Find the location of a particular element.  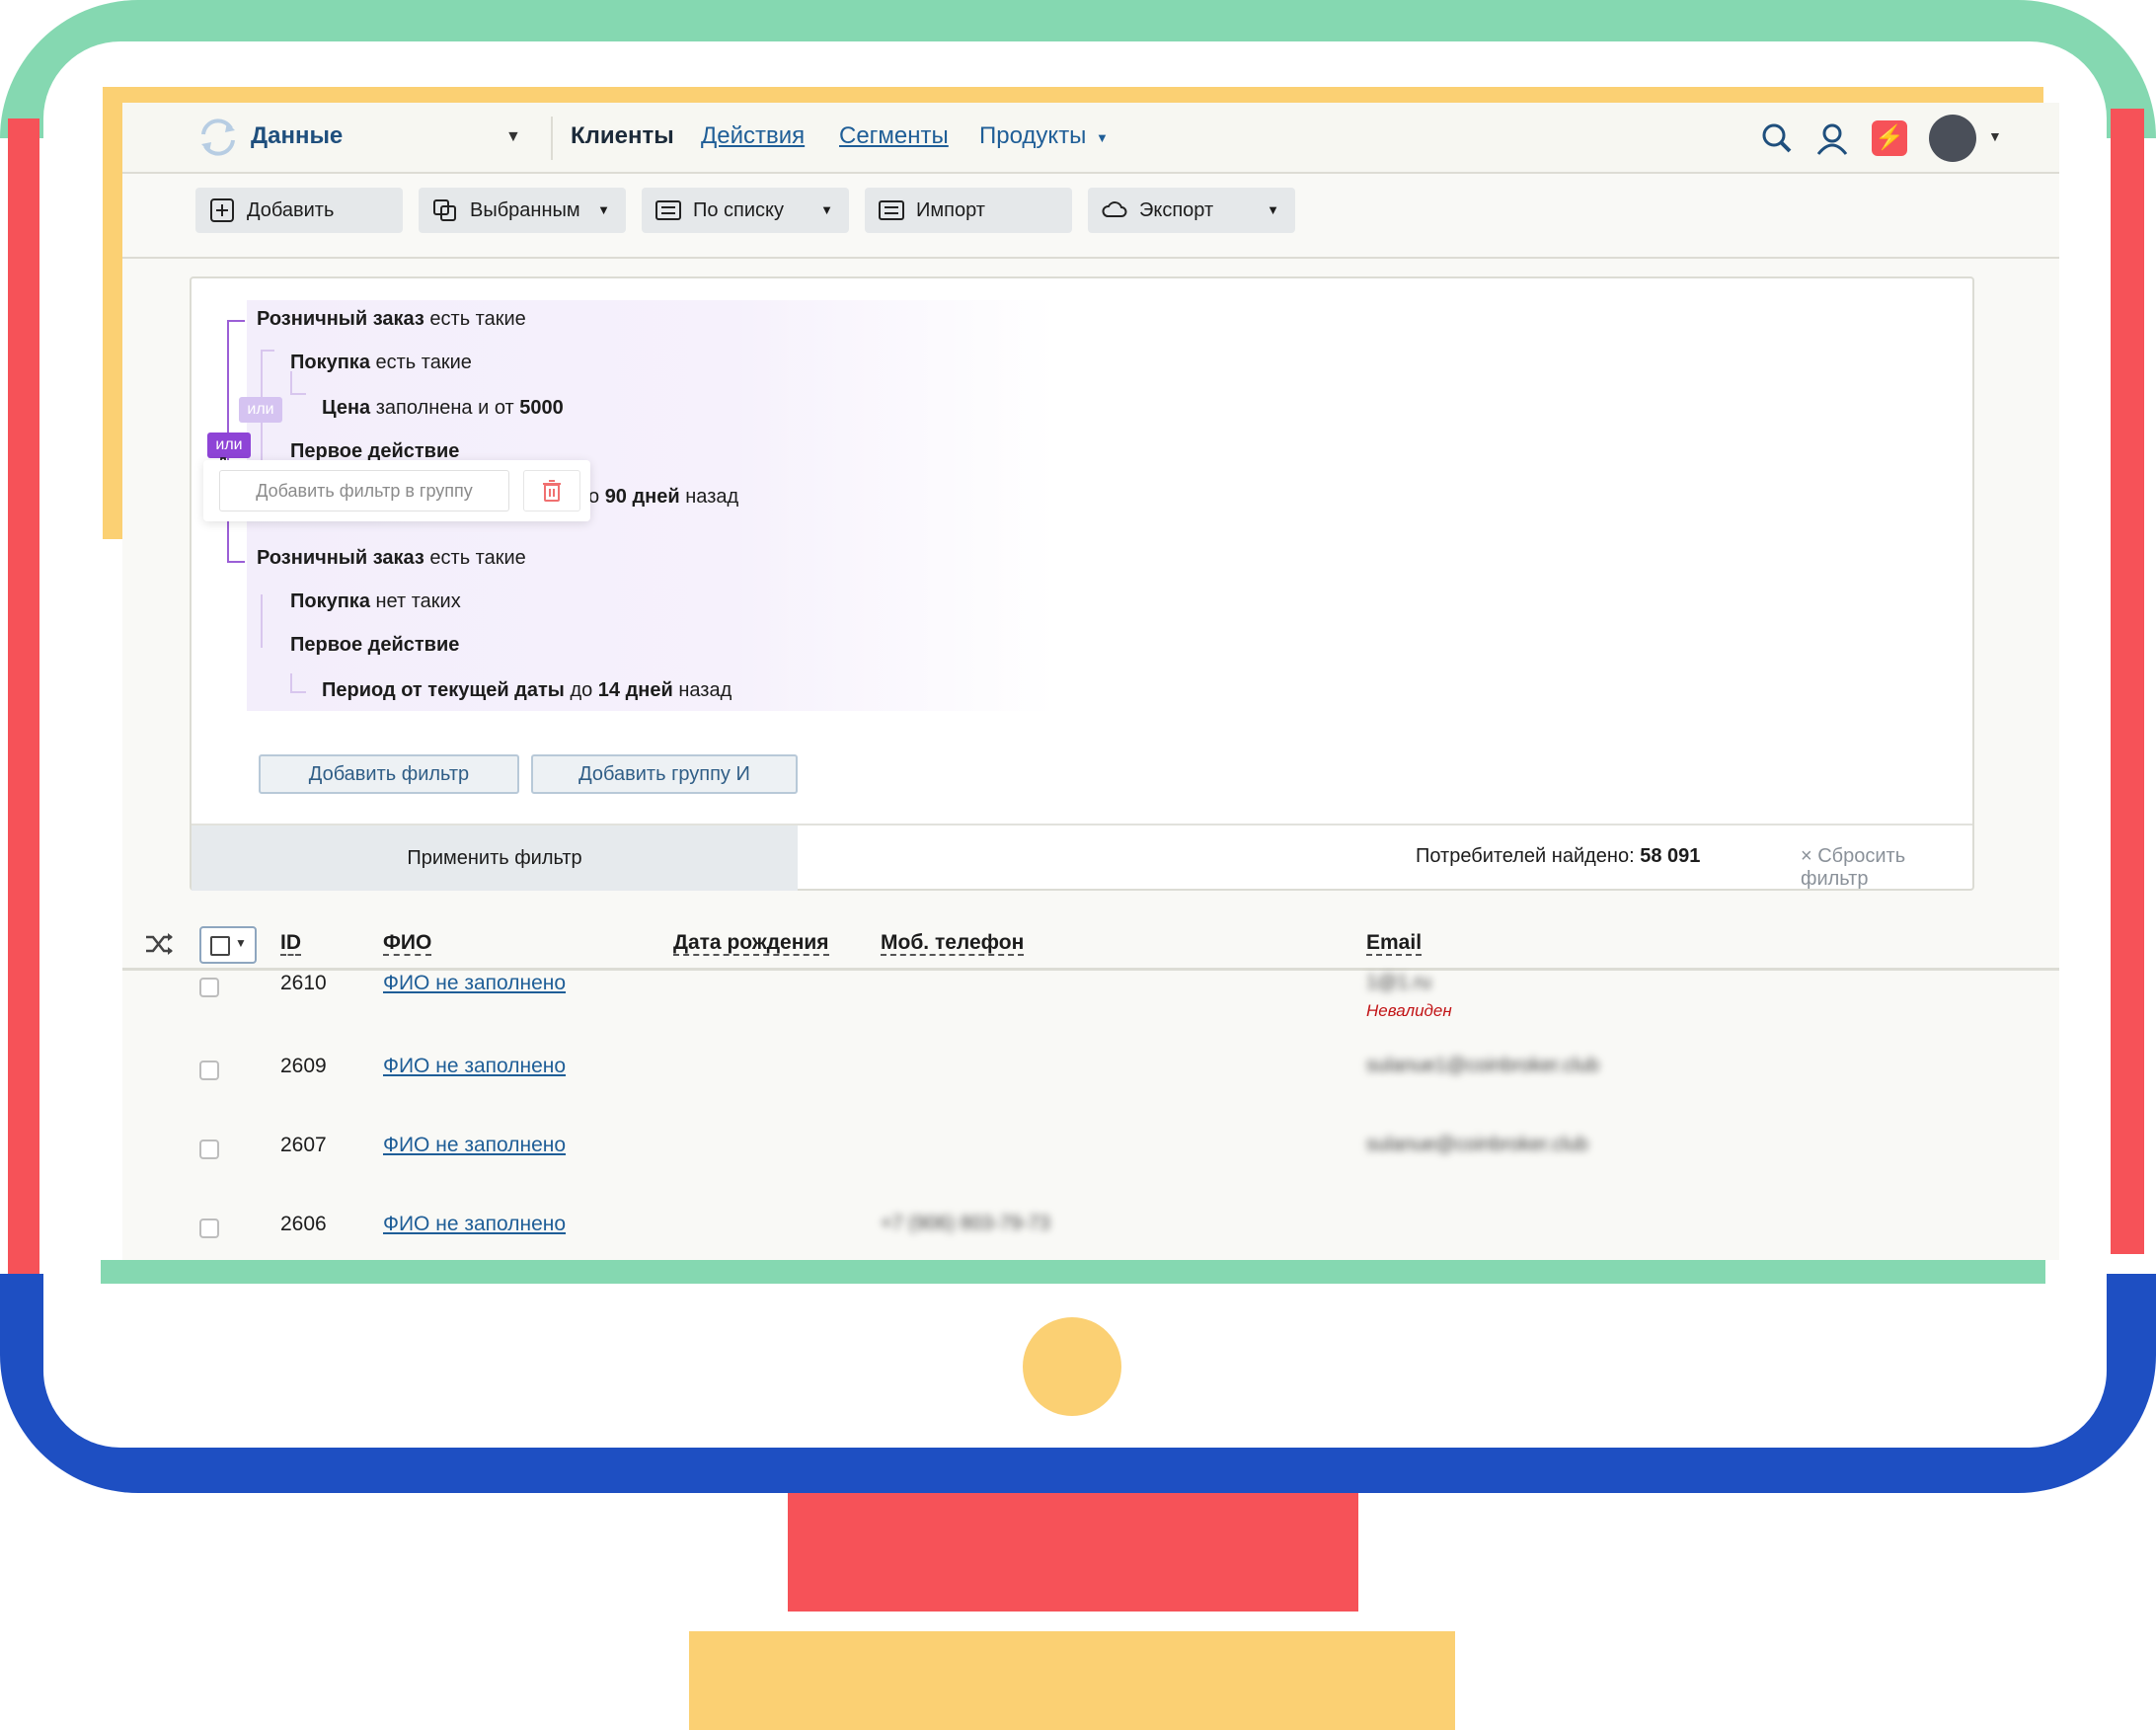

filter-line: Покупка нет таких is located at coordinates (375, 601).